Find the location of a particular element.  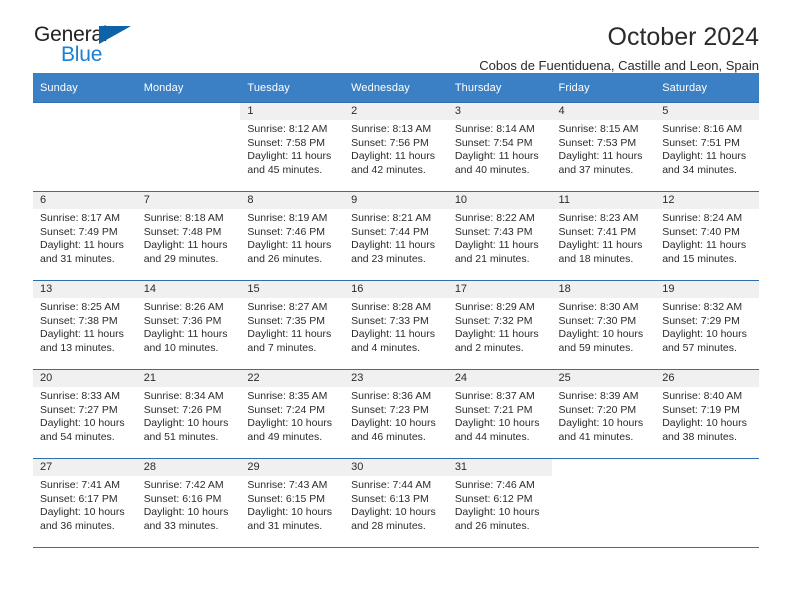

sunset-text: Sunset: 7:41 PM is located at coordinates (597, 231).